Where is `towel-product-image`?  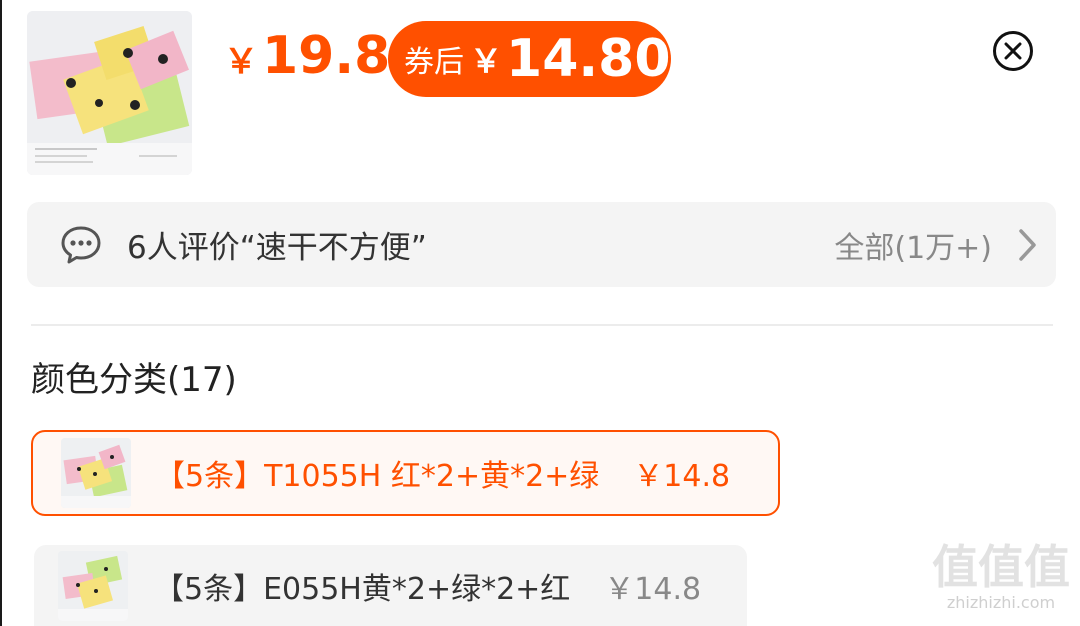
towel-product-image is located at coordinates (109, 93).